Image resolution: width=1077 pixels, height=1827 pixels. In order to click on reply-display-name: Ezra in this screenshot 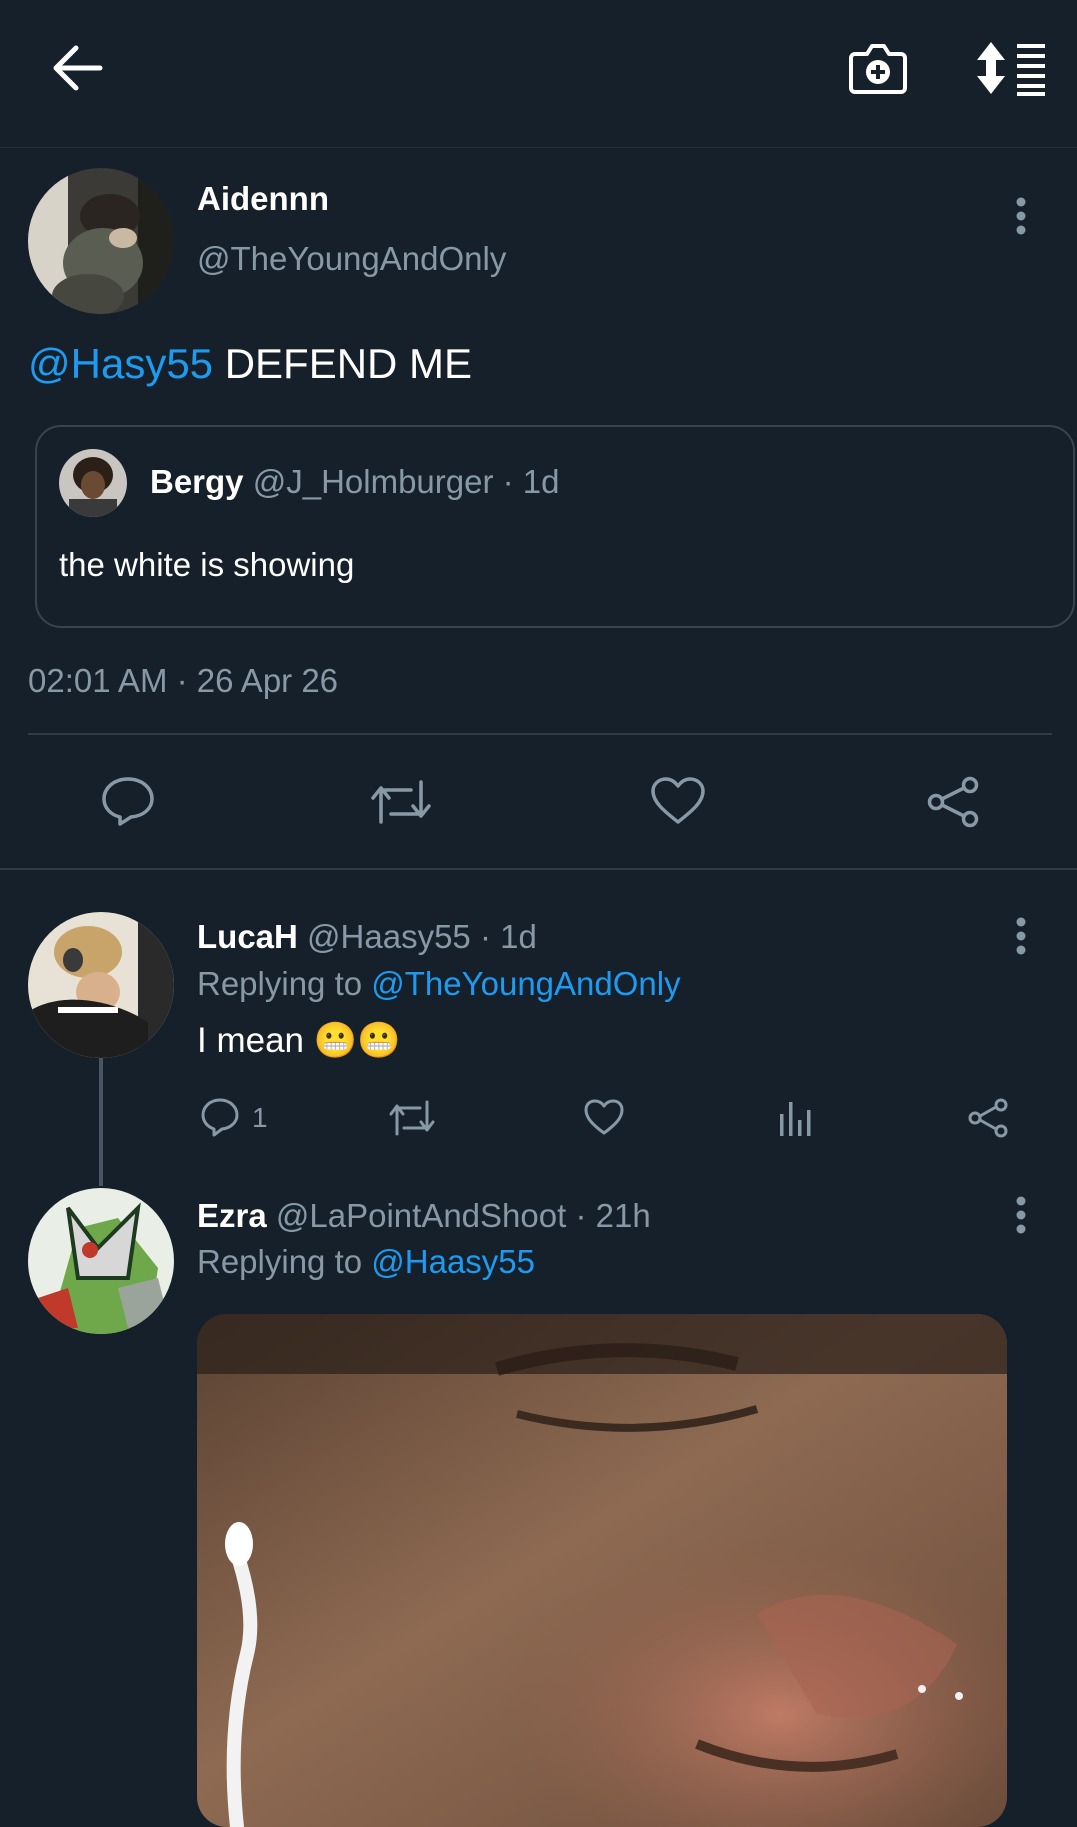, I will do `click(232, 1215)`.